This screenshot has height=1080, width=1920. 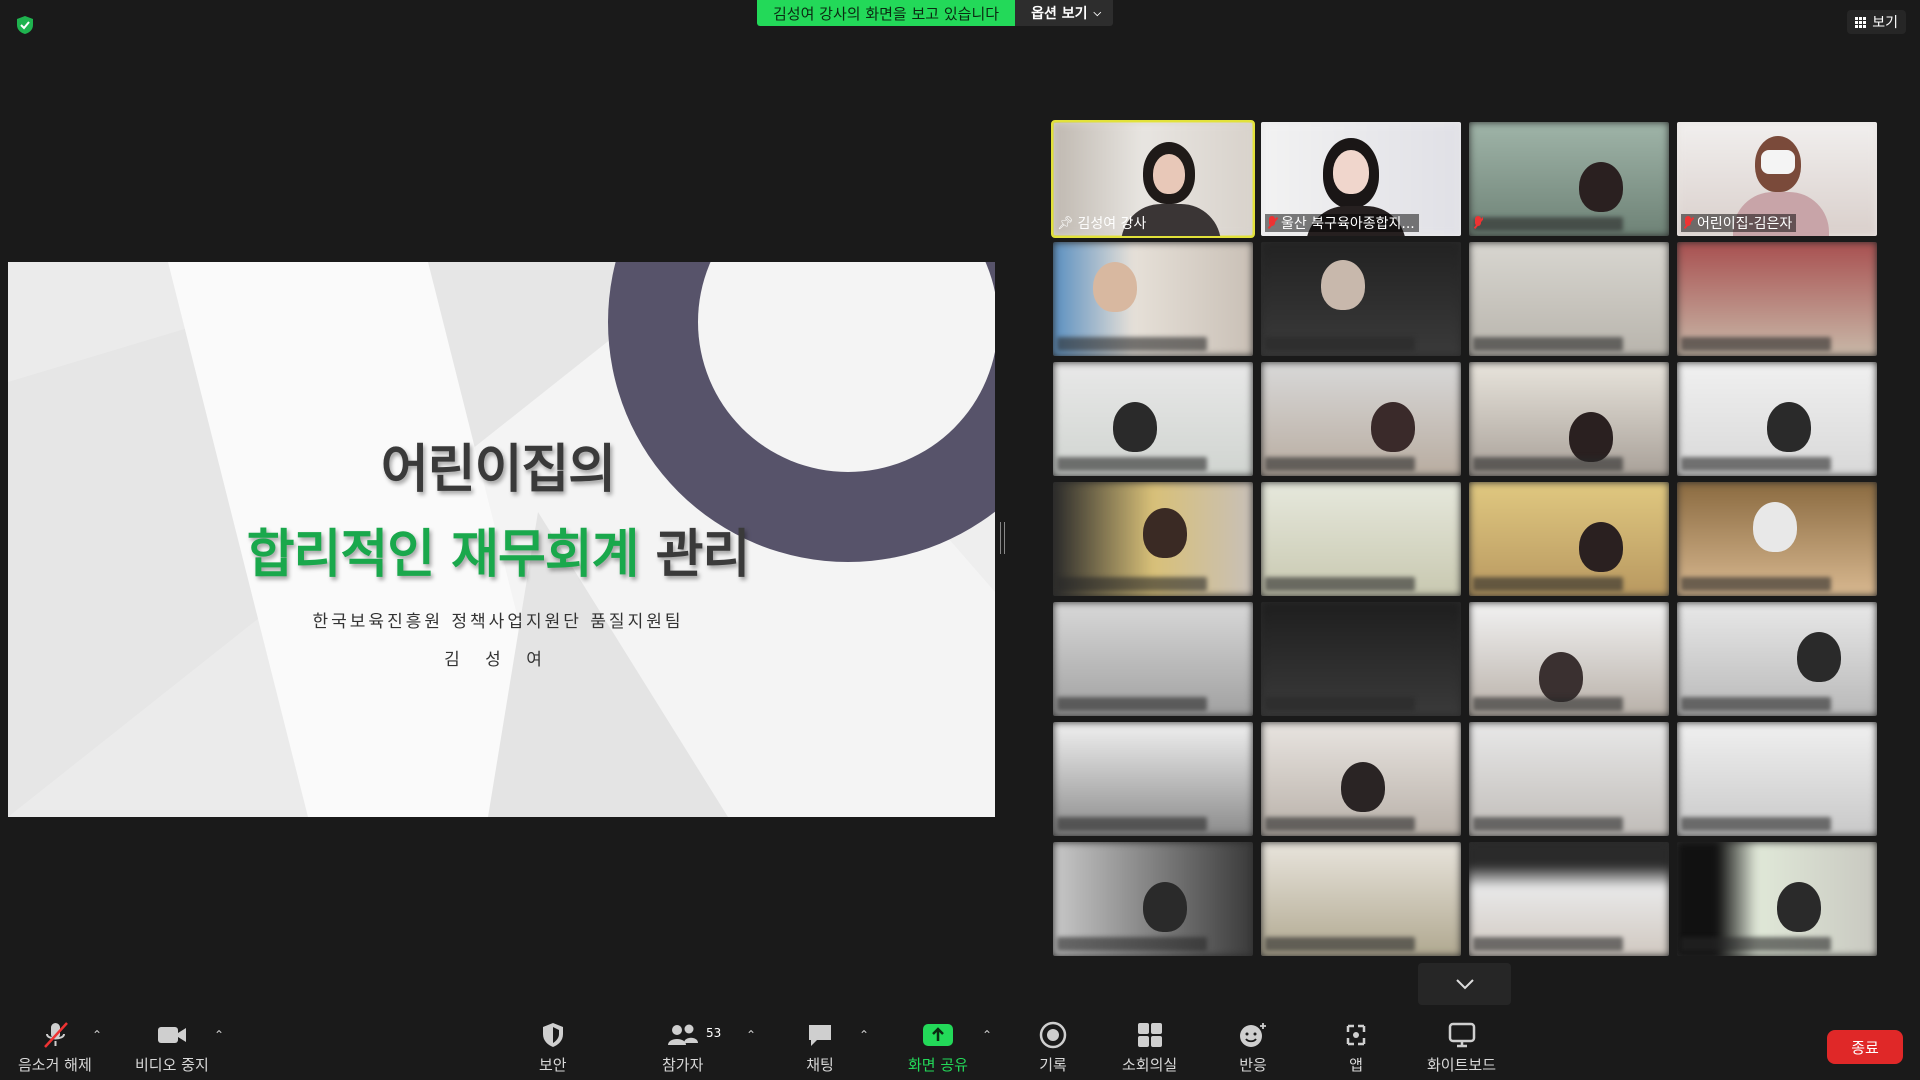 I want to click on share-options-caret-icon: ⌃, so click(x=987, y=1035).